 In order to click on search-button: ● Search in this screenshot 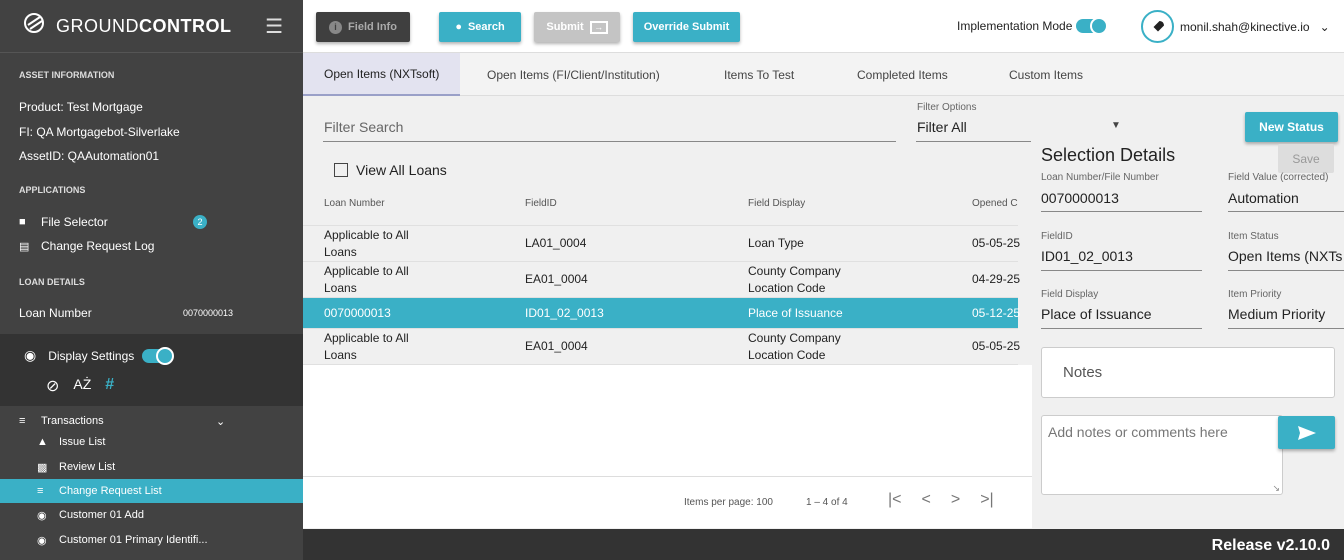, I will do `click(480, 27)`.